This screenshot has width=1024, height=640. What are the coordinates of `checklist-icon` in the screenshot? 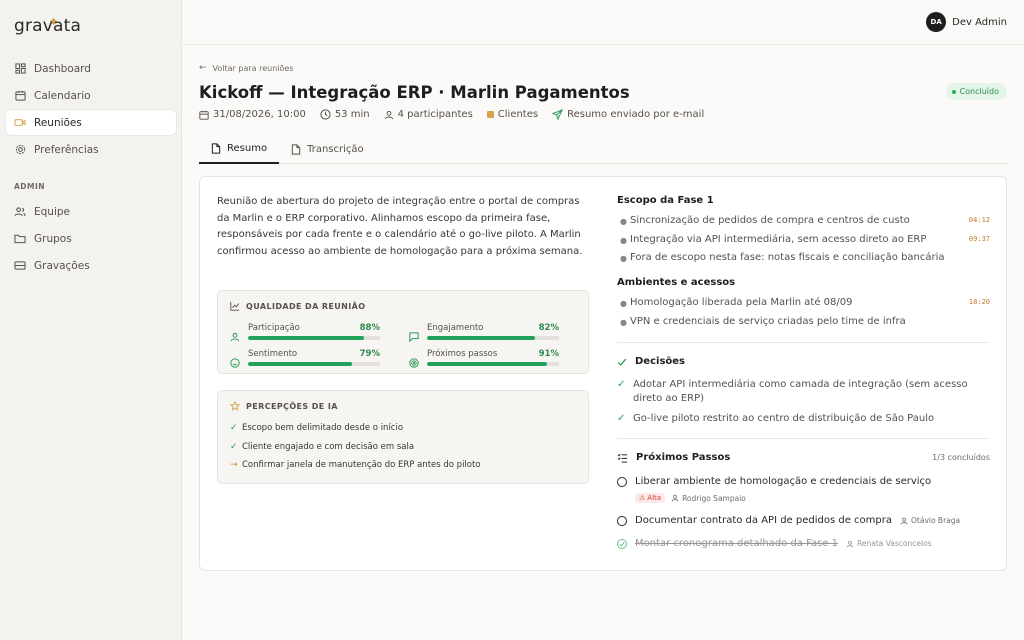 It's located at (622, 458).